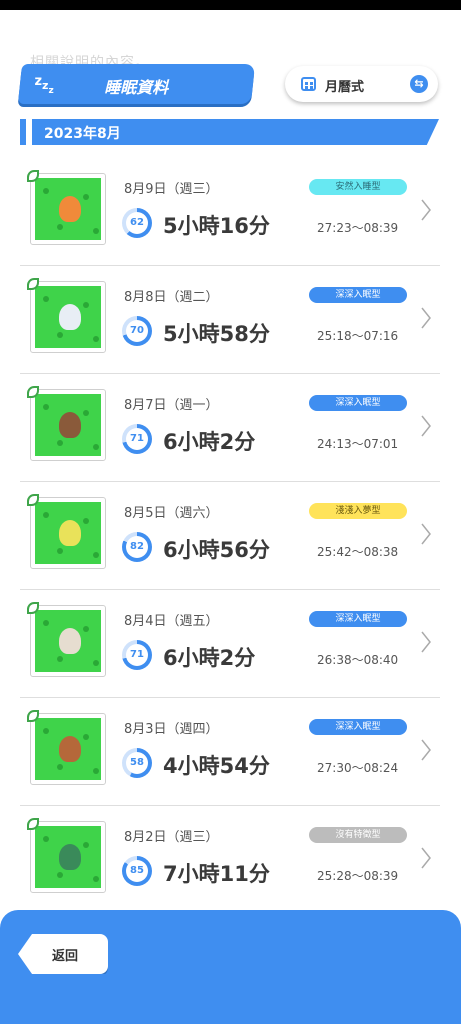 The width and height of the screenshot is (461, 1024). Describe the element at coordinates (230, 212) in the screenshot. I see `sleep-record-row: 8月9日（週三） 62 5小時16分 安然入睡型 27:23〜08:39` at that location.